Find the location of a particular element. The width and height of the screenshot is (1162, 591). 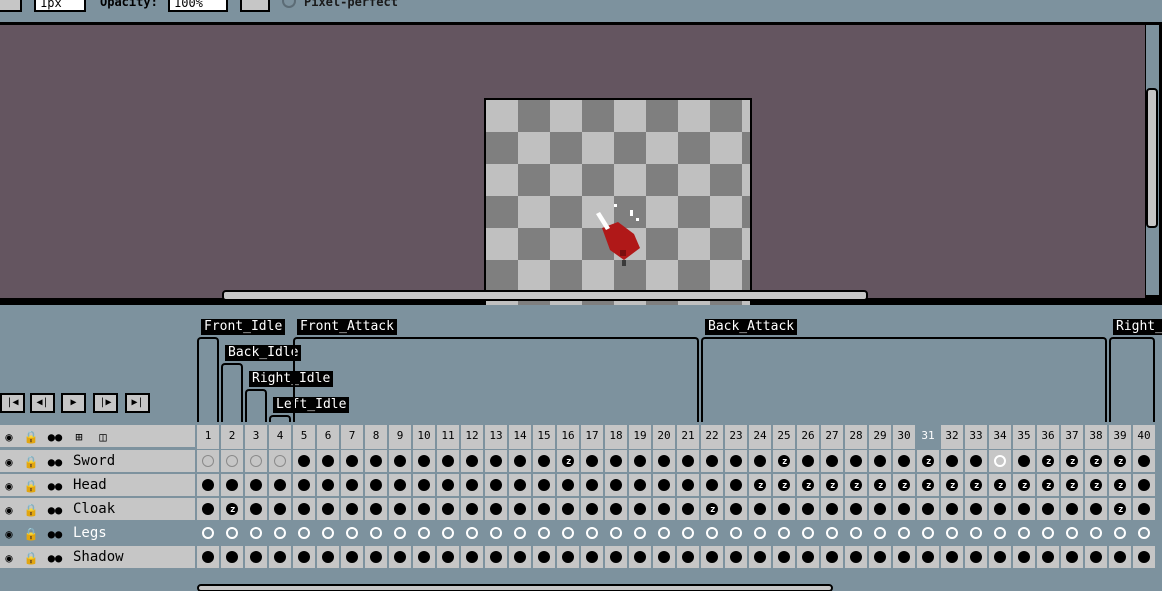

frame-number-39: 39 is located at coordinates (1120, 437).